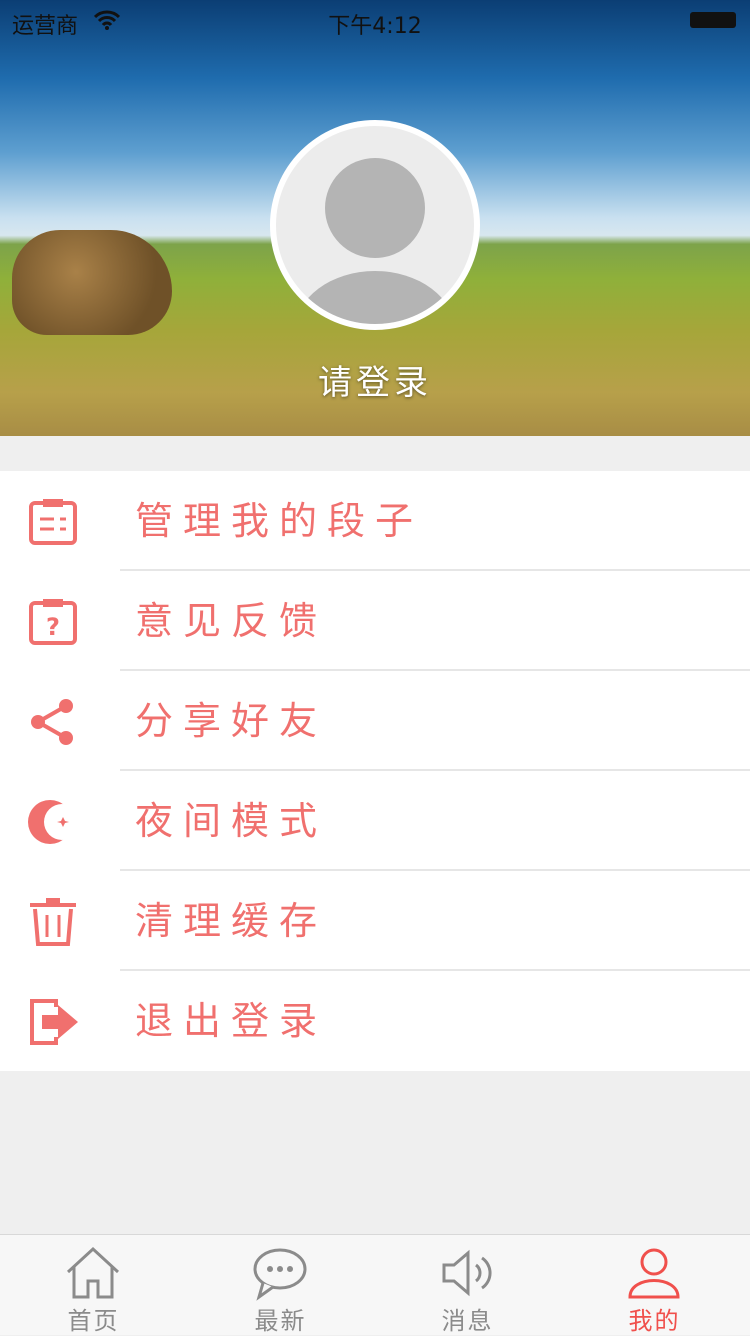  I want to click on menu-item-label: 分享好友, so click(231, 721).